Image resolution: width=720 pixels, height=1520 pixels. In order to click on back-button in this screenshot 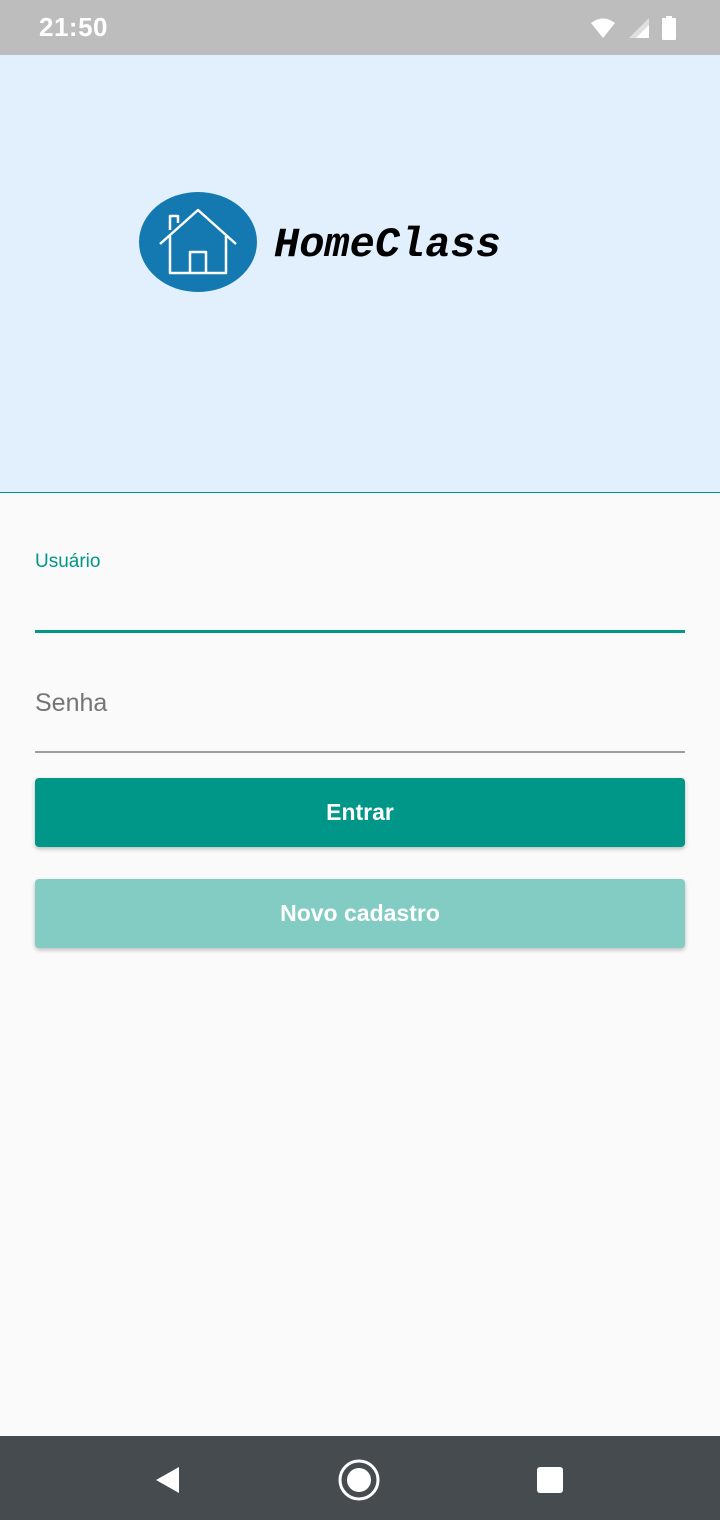, I will do `click(167, 1480)`.